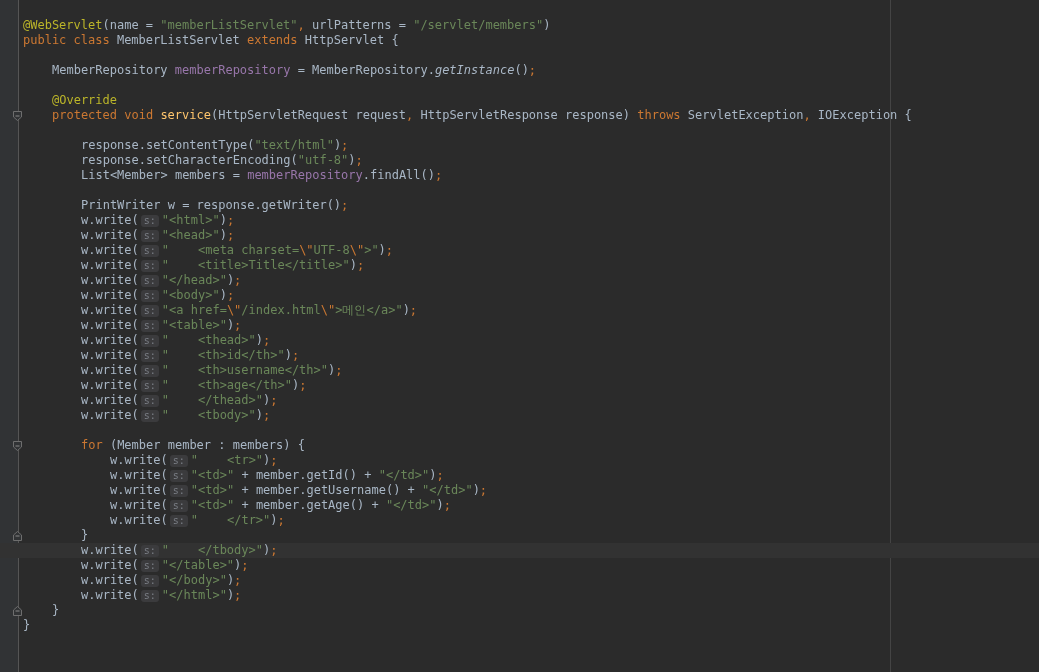 The width and height of the screenshot is (1039, 672). Describe the element at coordinates (331, 250) in the screenshot. I see `code-token: UTF-8` at that location.